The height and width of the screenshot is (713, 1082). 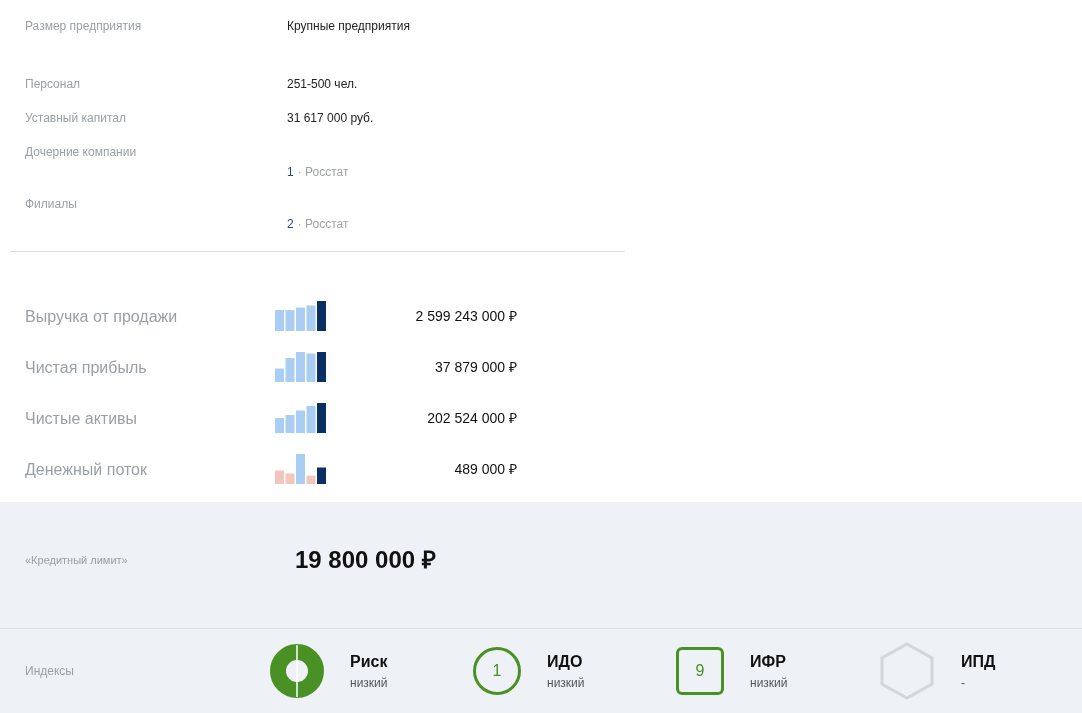 I want to click on finance-label: Чистые активы, so click(x=82, y=419).